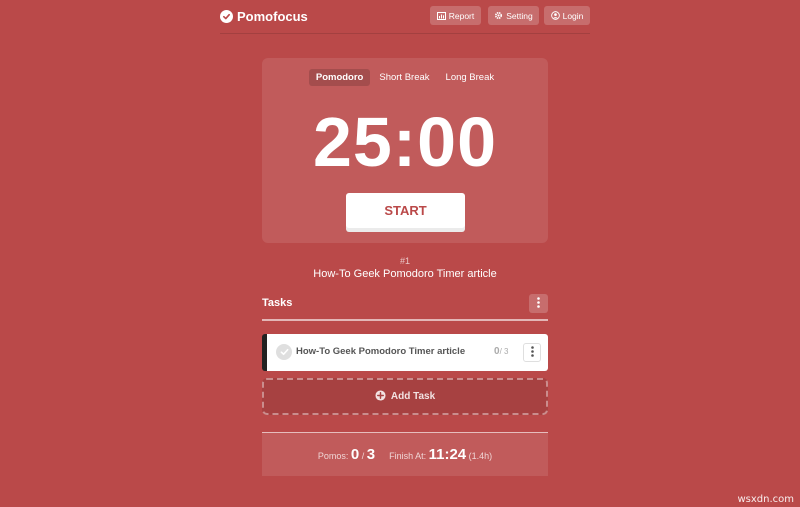 This screenshot has width=800, height=507. What do you see at coordinates (498, 15) in the screenshot?
I see `gear-icon` at bounding box center [498, 15].